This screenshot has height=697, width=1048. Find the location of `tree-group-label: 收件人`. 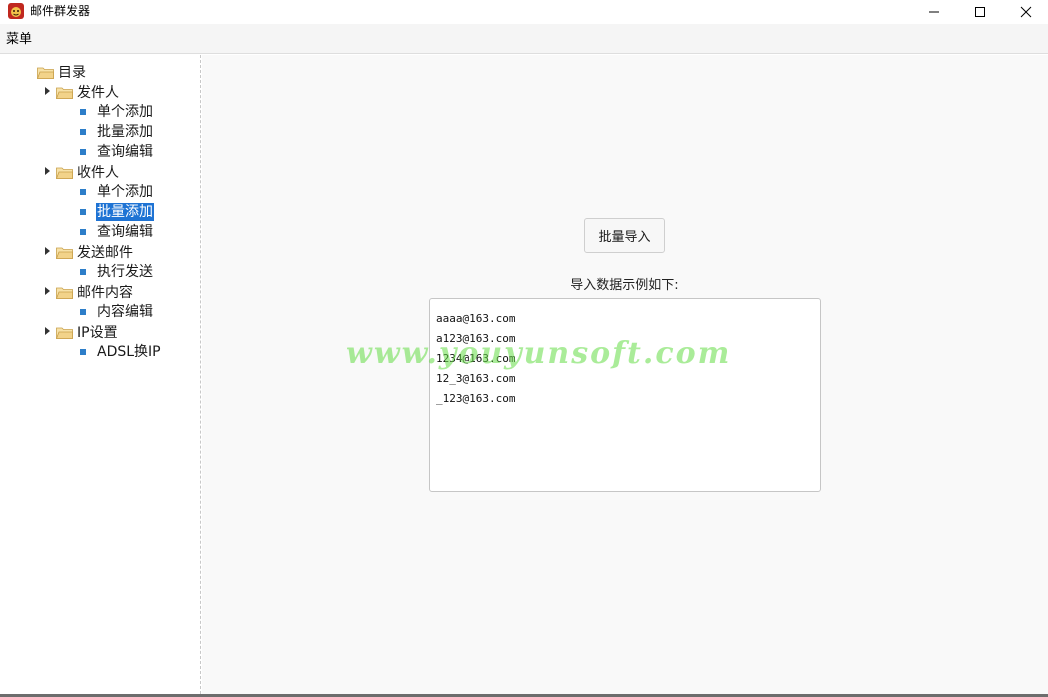

tree-group-label: 收件人 is located at coordinates (98, 173).